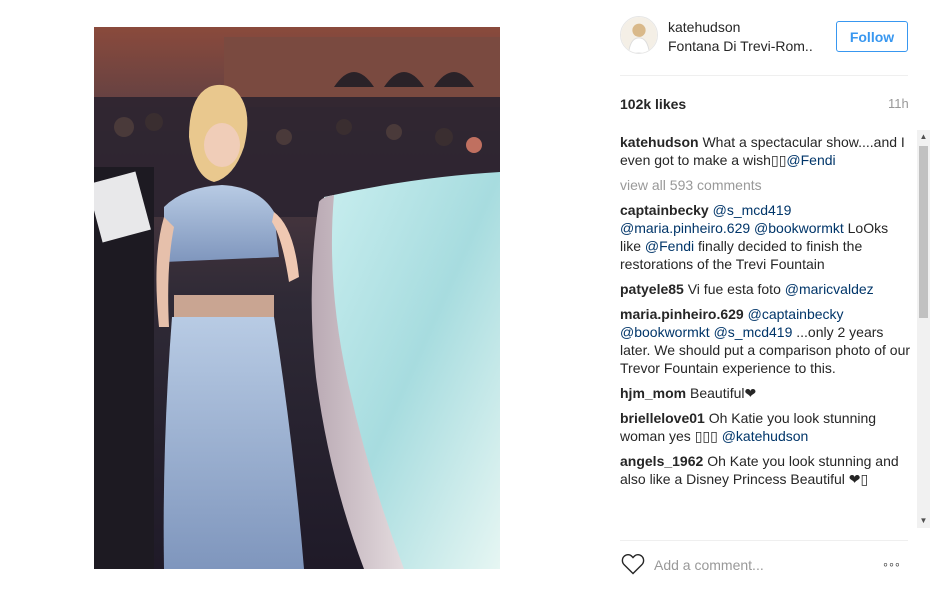  What do you see at coordinates (923, 521) in the screenshot?
I see `scroll-down-arrow-icon: ▼` at bounding box center [923, 521].